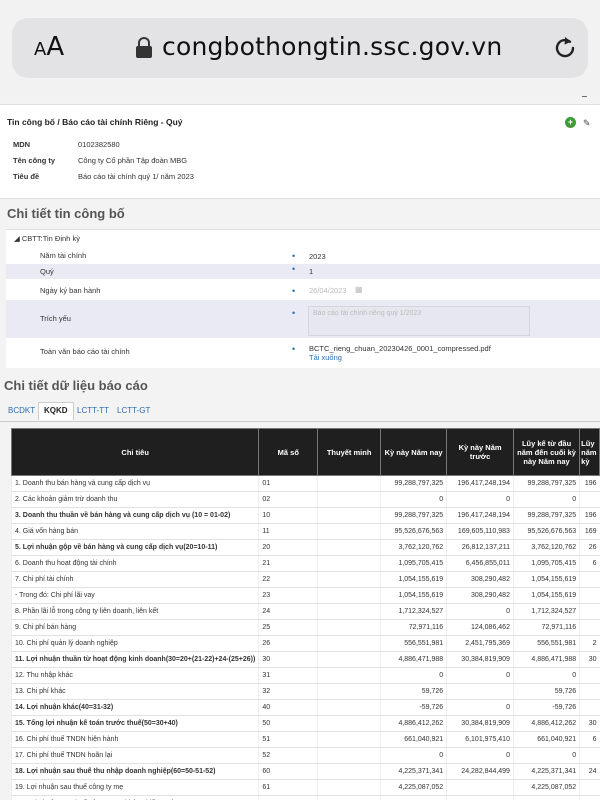 The width and height of the screenshot is (600, 800). Describe the element at coordinates (133, 410) in the screenshot. I see `tab-lctt-gt: LCTT-GT` at that location.